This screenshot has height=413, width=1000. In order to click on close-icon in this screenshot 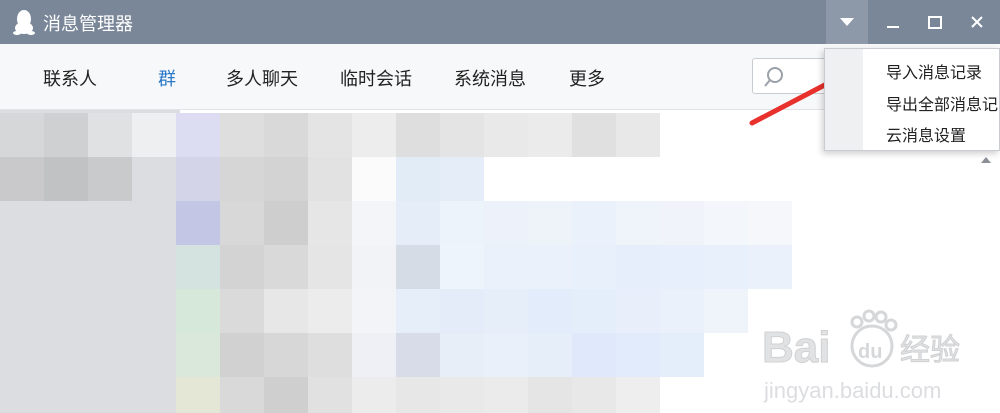, I will do `click(977, 22)`.